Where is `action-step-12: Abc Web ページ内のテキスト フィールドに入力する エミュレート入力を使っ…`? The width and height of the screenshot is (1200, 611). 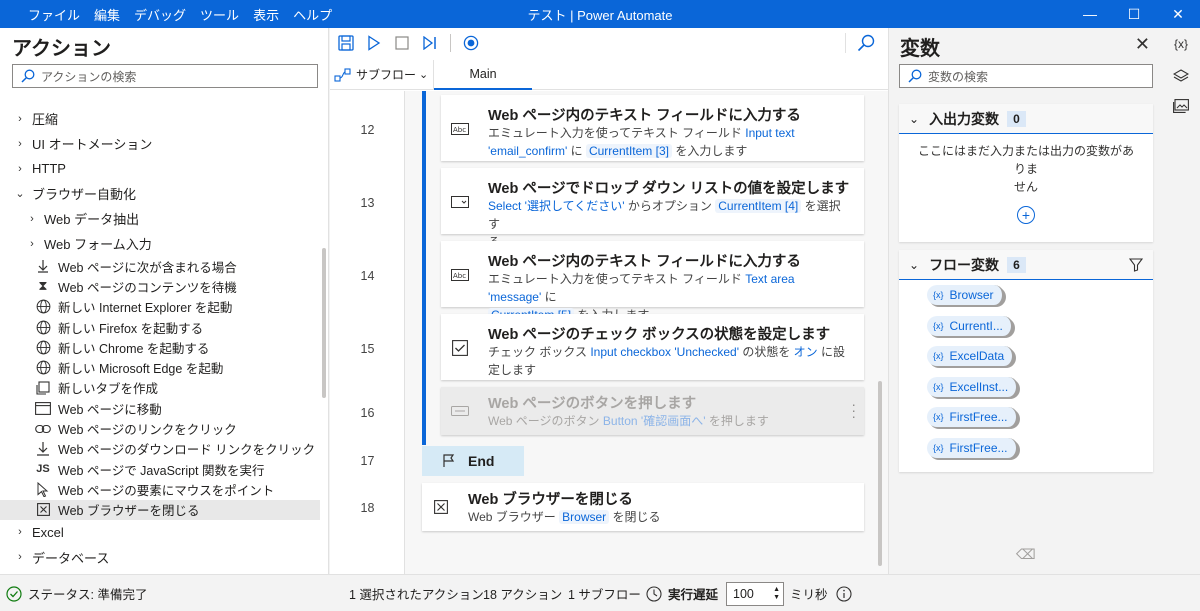
action-step-12: Abc Web ページ内のテキスト フィールドに入力する エミュレート入力を使っ… is located at coordinates (652, 128).